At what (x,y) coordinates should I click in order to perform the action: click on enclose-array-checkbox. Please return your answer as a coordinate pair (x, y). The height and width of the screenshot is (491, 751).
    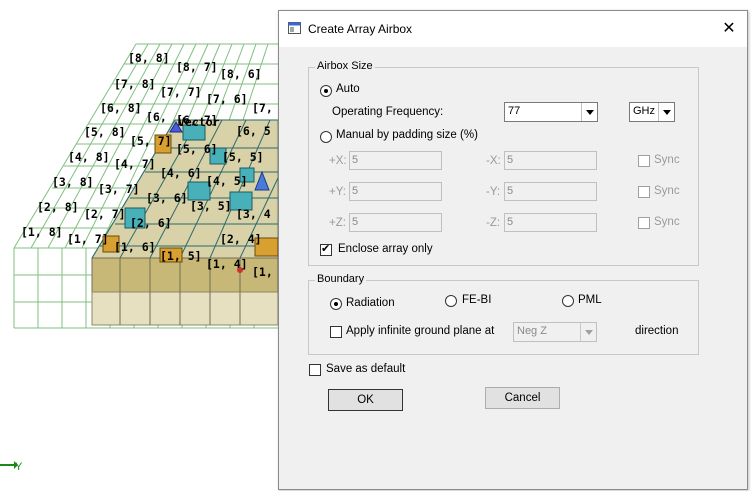
    Looking at the image, I should click on (326, 249).